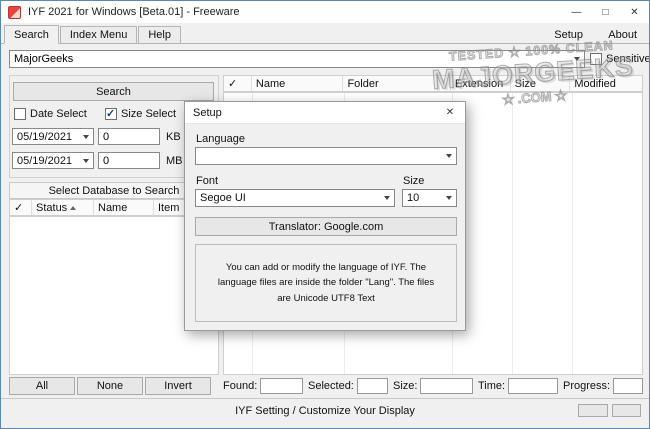 This screenshot has height=429, width=650. I want to click on minimize-icon: —, so click(576, 12).